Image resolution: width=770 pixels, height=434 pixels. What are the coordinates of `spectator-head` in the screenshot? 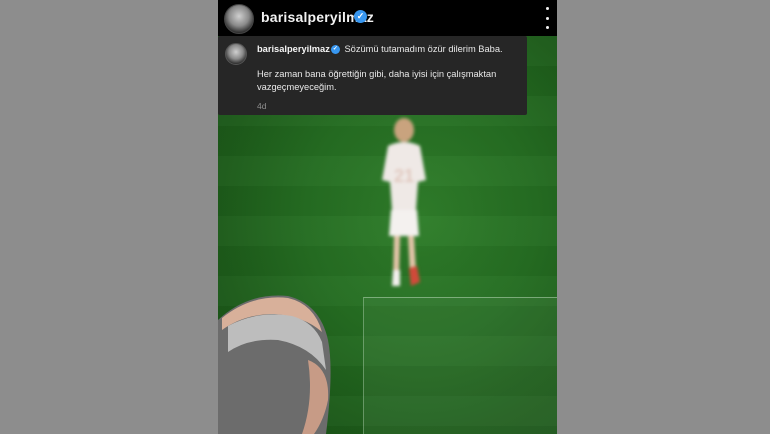 It's located at (274, 364).